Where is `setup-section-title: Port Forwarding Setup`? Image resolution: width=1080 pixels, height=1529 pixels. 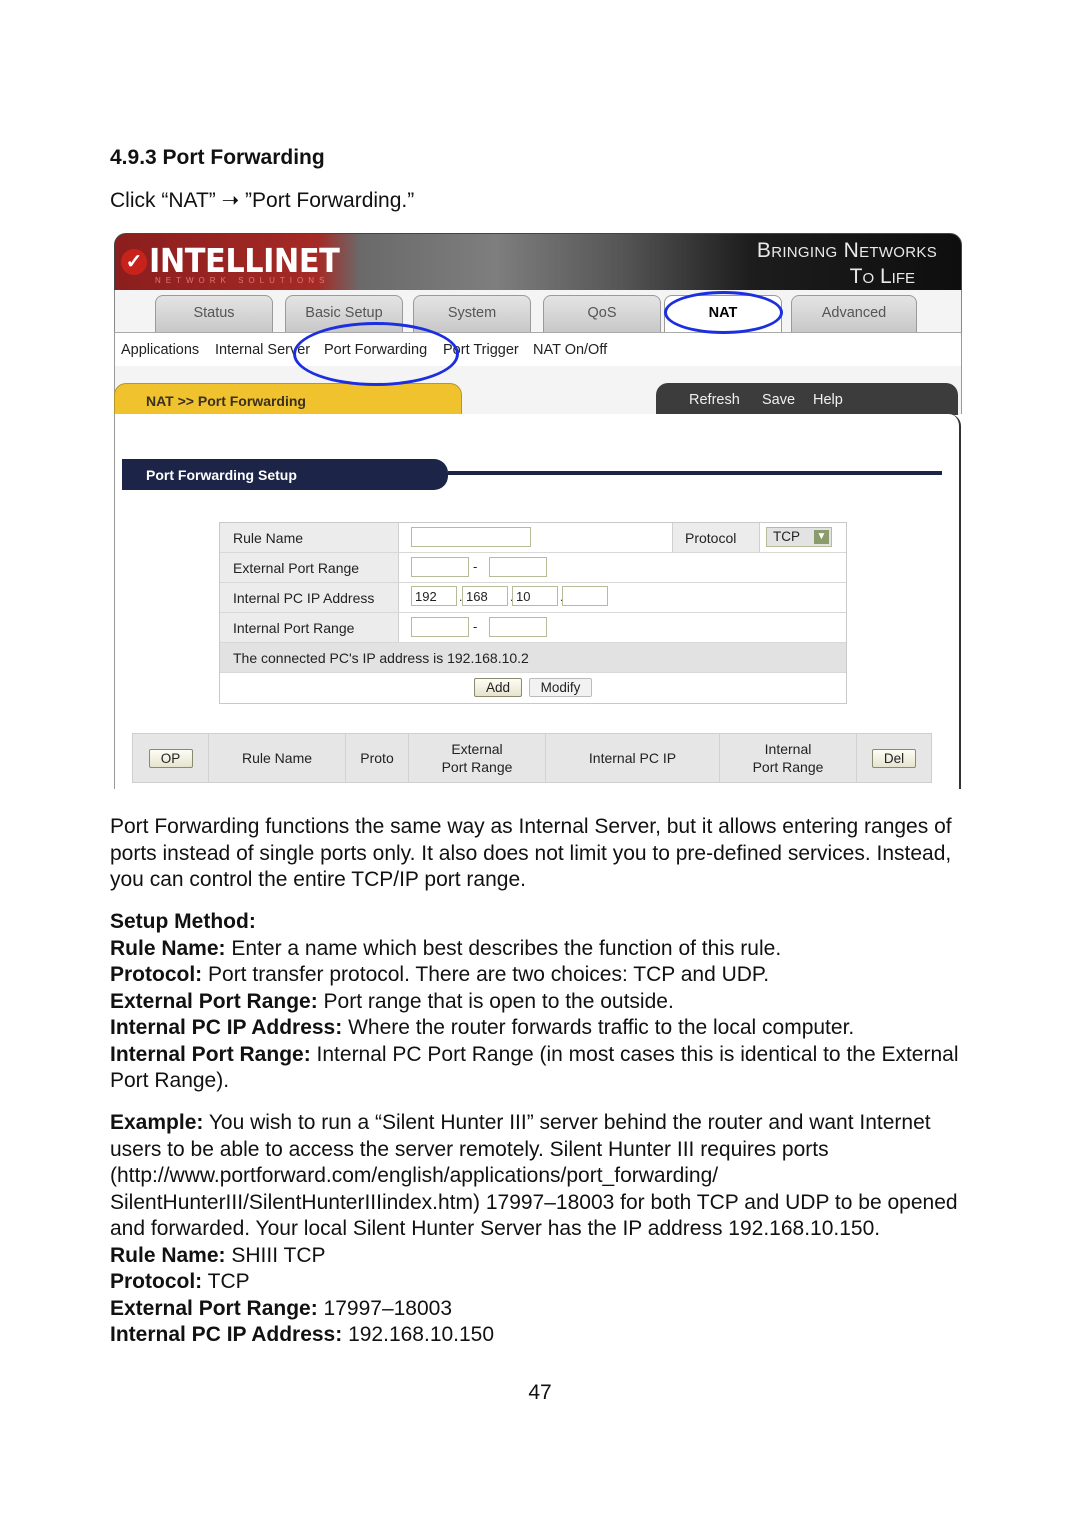 setup-section-title: Port Forwarding Setup is located at coordinates (221, 475).